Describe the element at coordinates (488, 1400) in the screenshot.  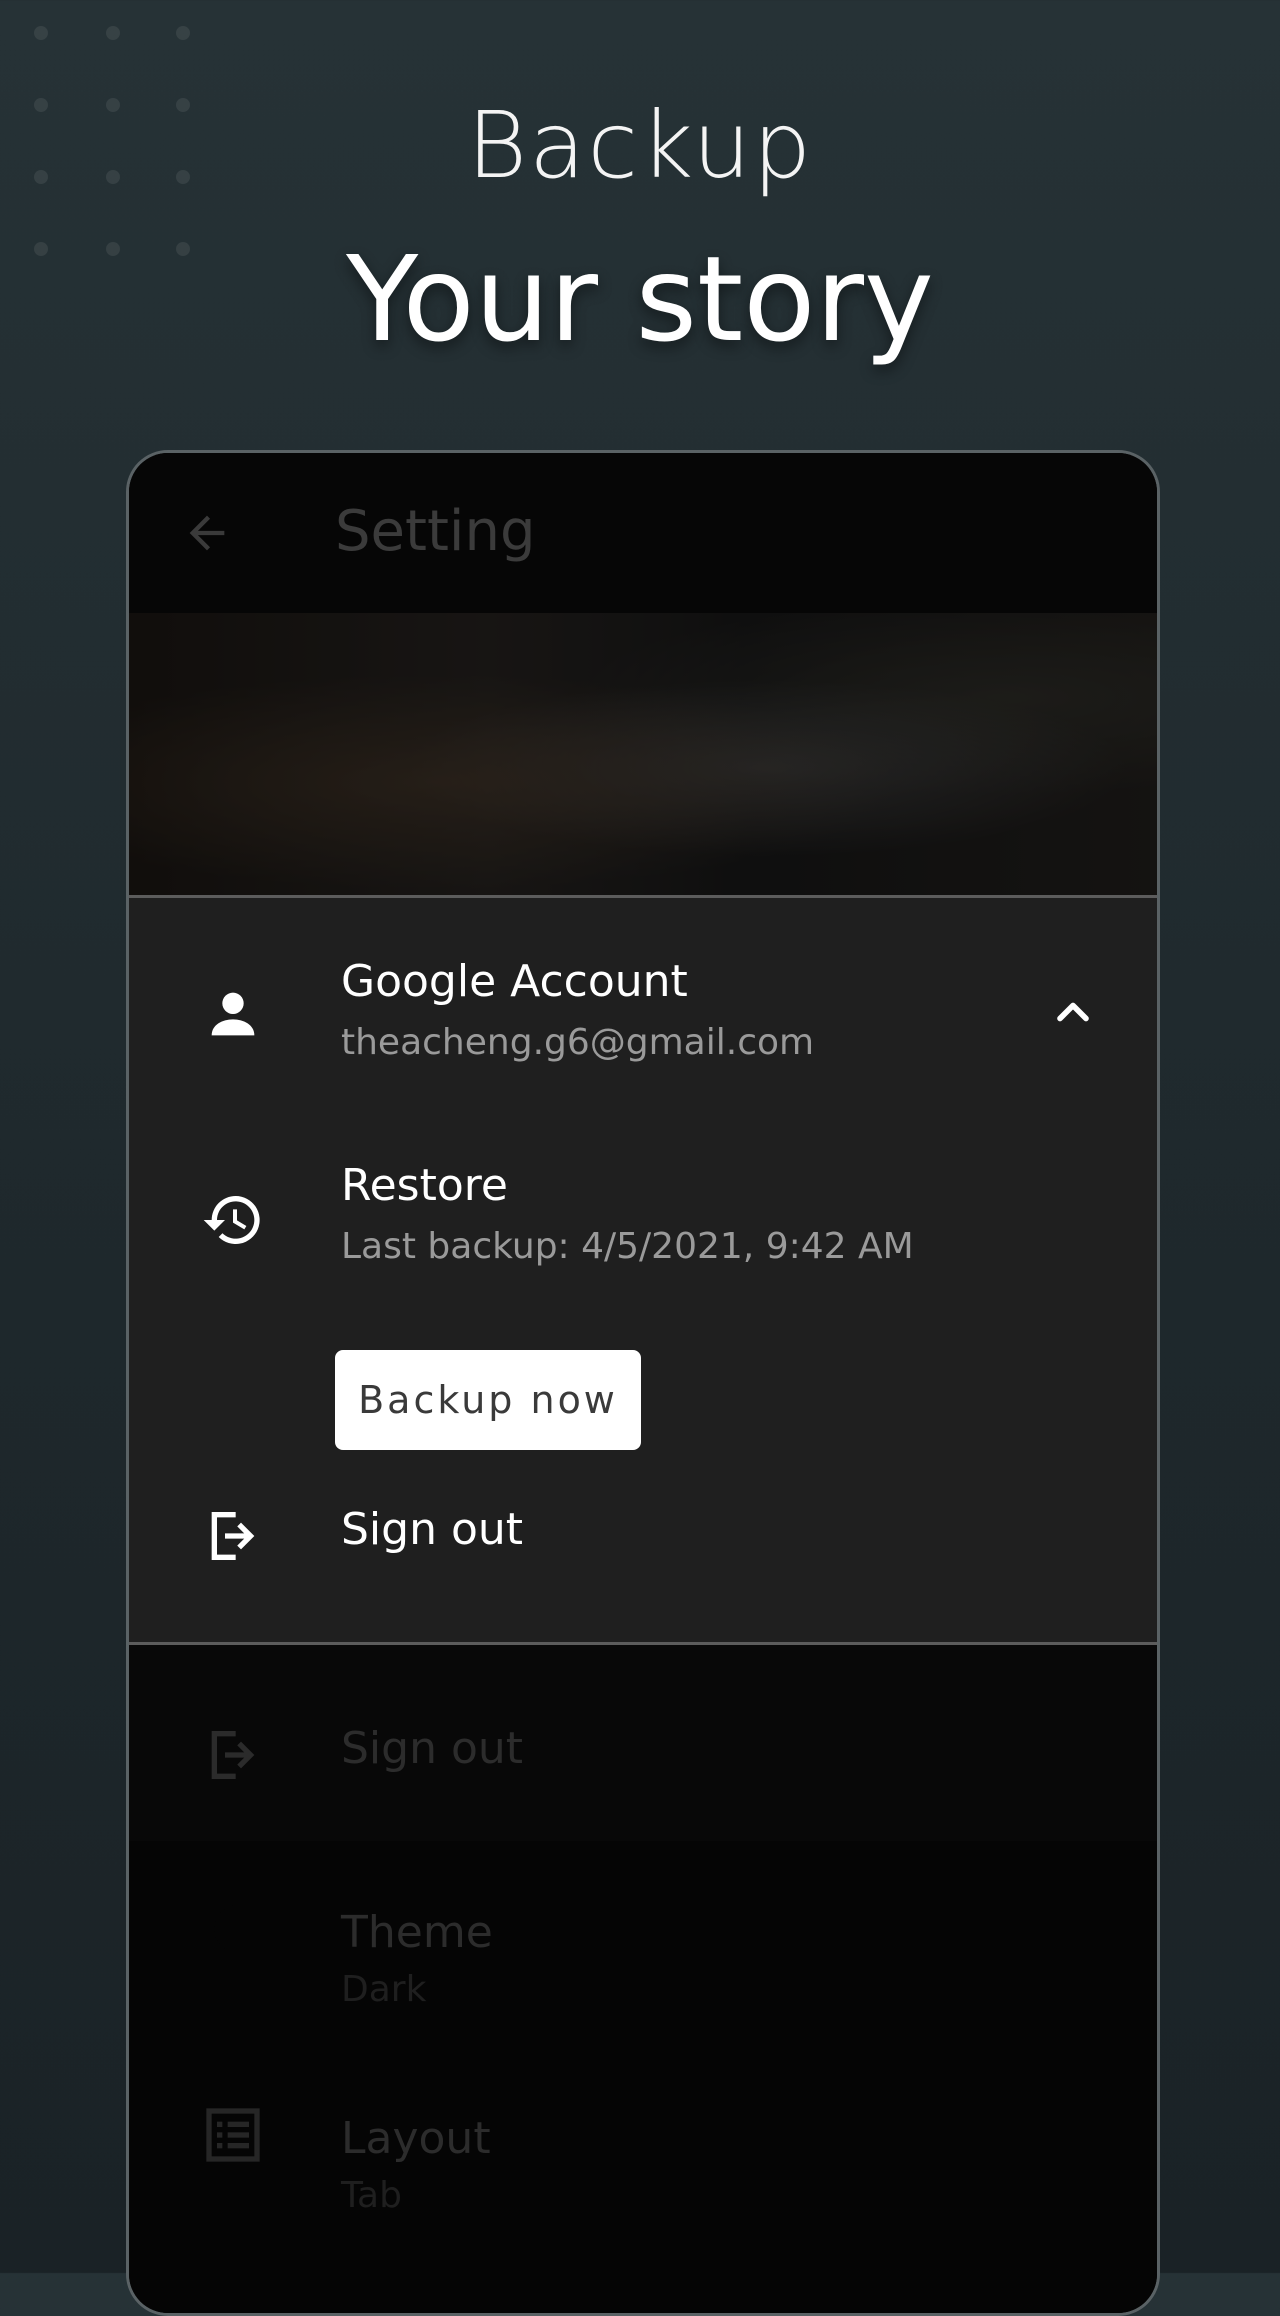
I see `backup-now-button: Backup now` at that location.